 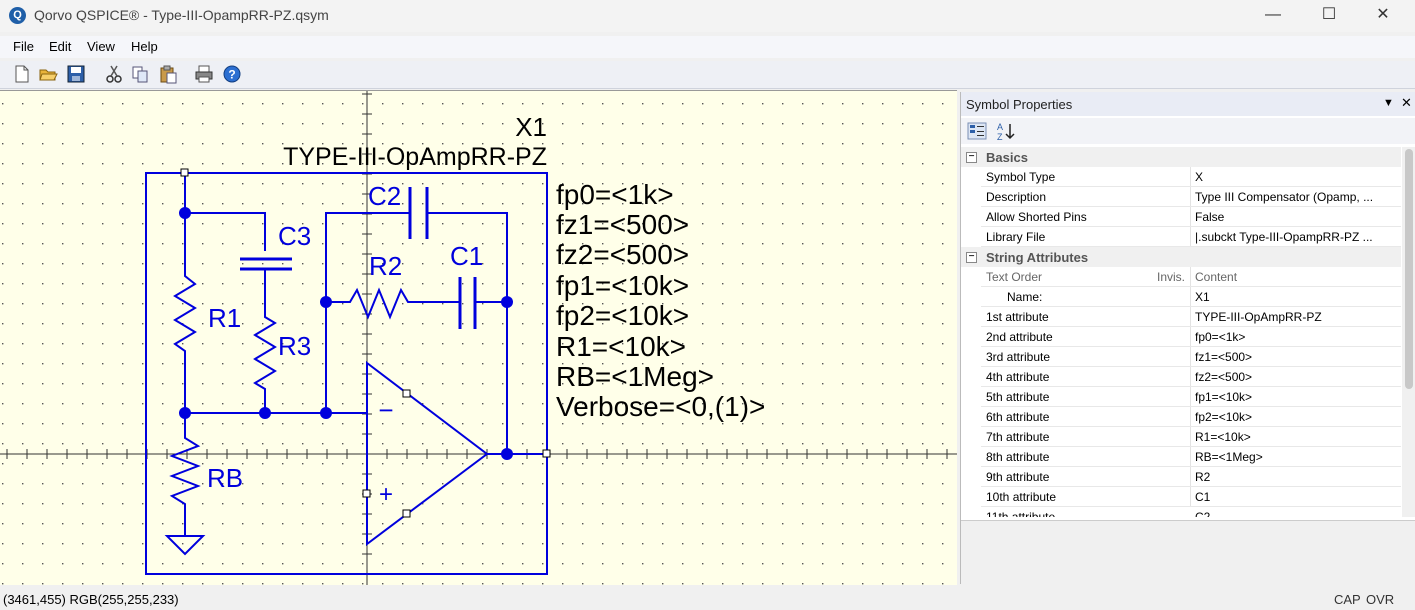 I want to click on menu-view: View, so click(x=101, y=46).